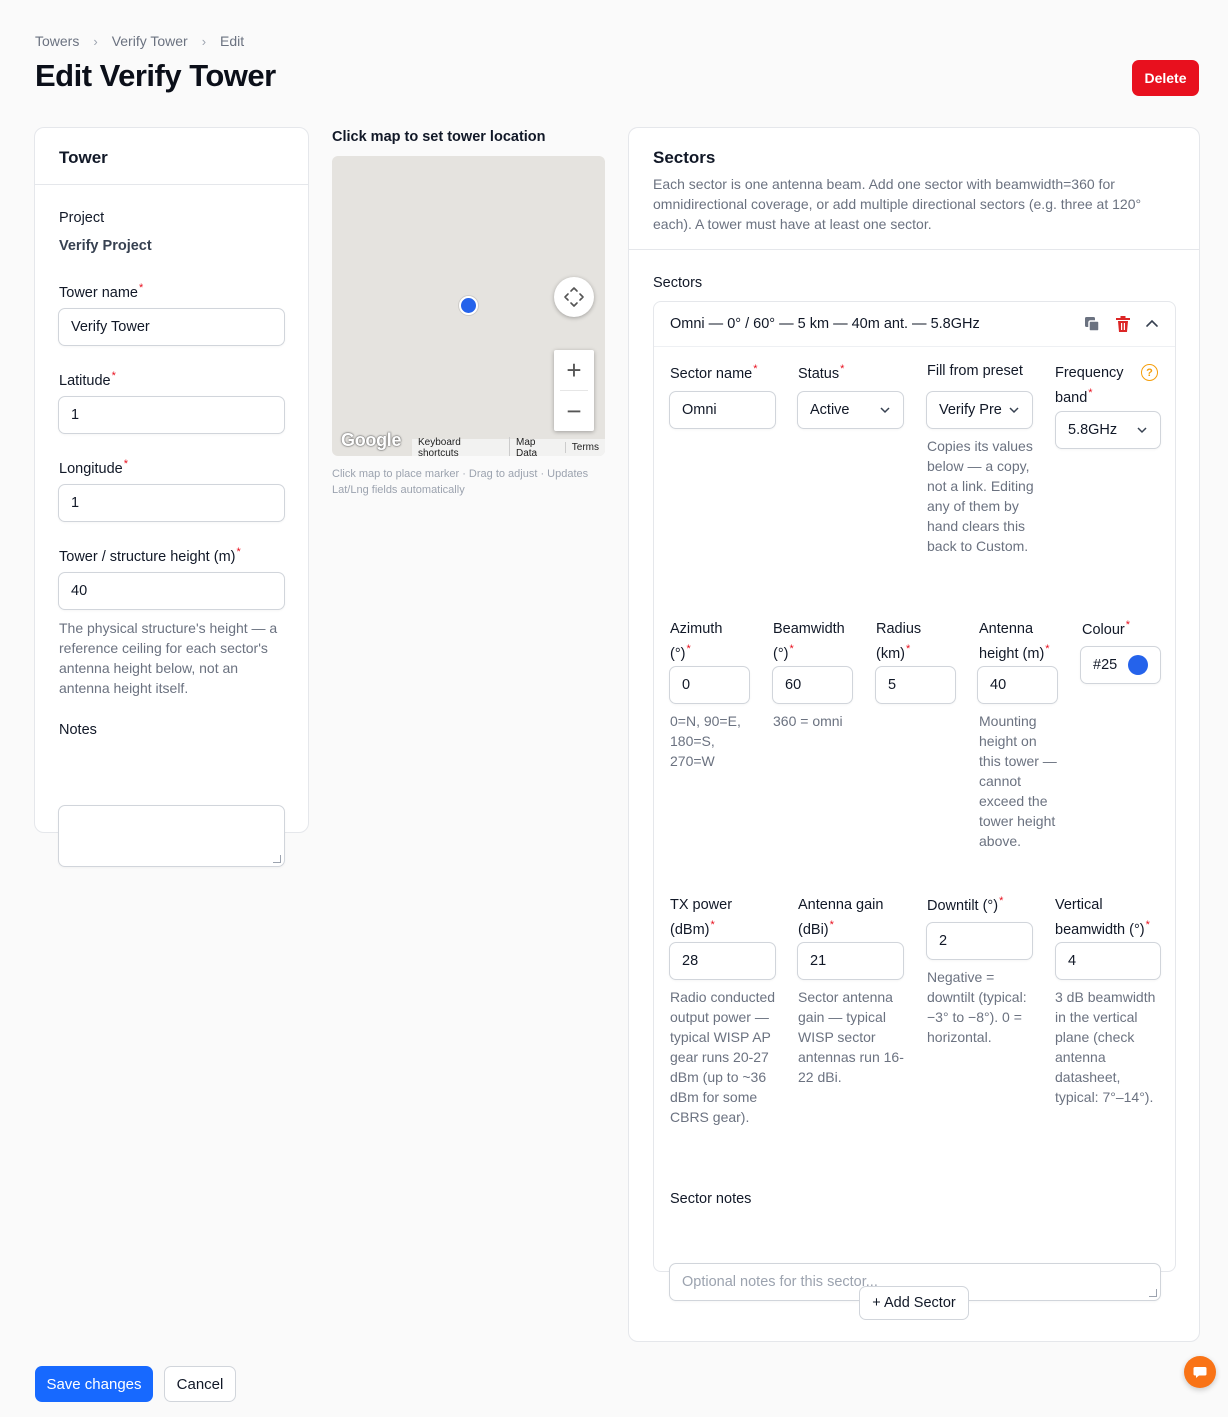 The height and width of the screenshot is (1417, 1228). What do you see at coordinates (1120, 665) in the screenshot?
I see `colour-input: #25` at bounding box center [1120, 665].